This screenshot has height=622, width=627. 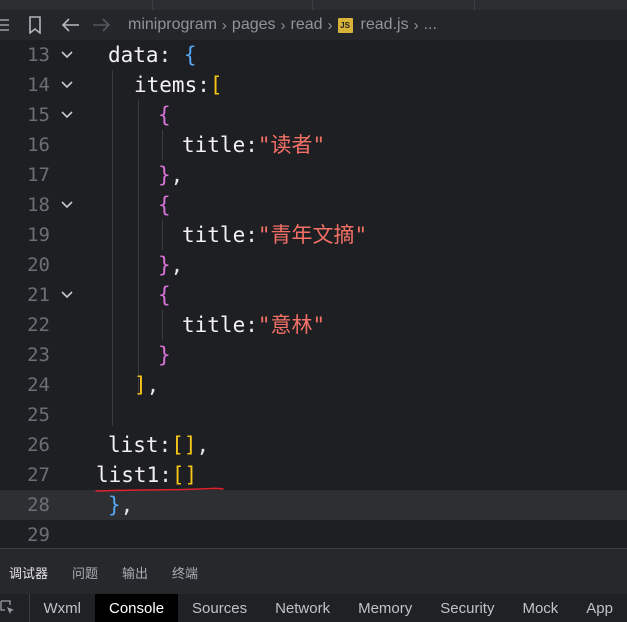 I want to click on code-line: 13 data: {, so click(x=313, y=55).